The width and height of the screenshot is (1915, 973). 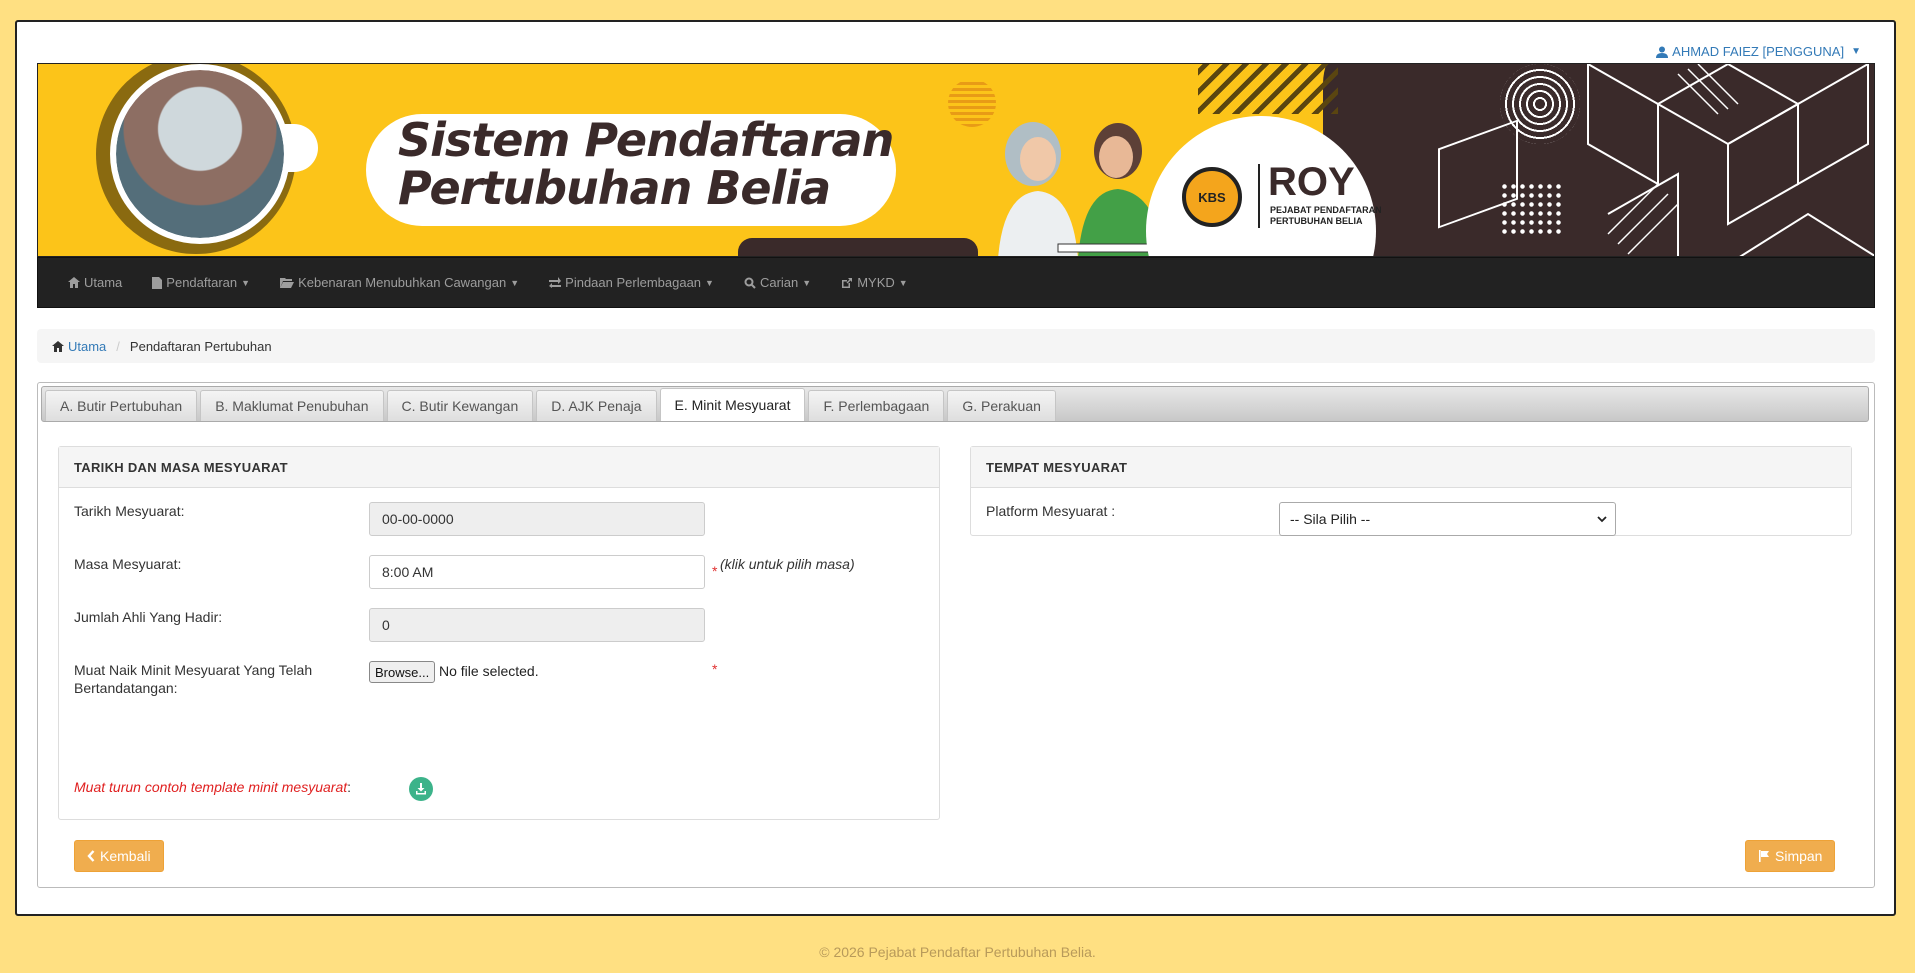 I want to click on breadcrumb: Utama / Pendaftaran Pertubuhan, so click(x=956, y=346).